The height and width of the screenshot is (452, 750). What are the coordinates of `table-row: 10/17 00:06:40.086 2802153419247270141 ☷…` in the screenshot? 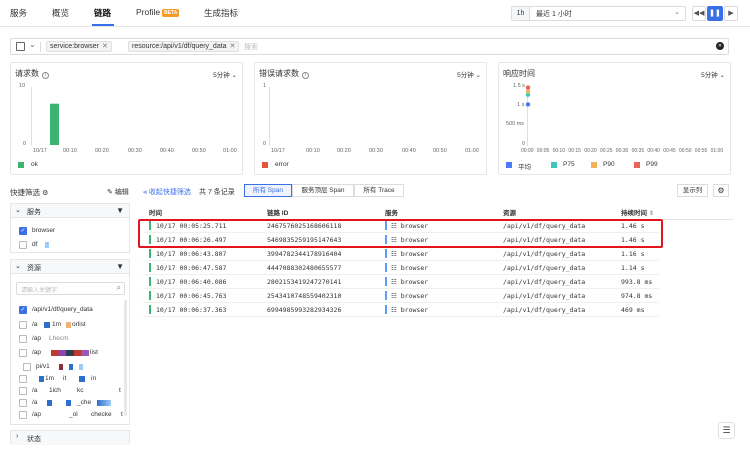 It's located at (401, 282).